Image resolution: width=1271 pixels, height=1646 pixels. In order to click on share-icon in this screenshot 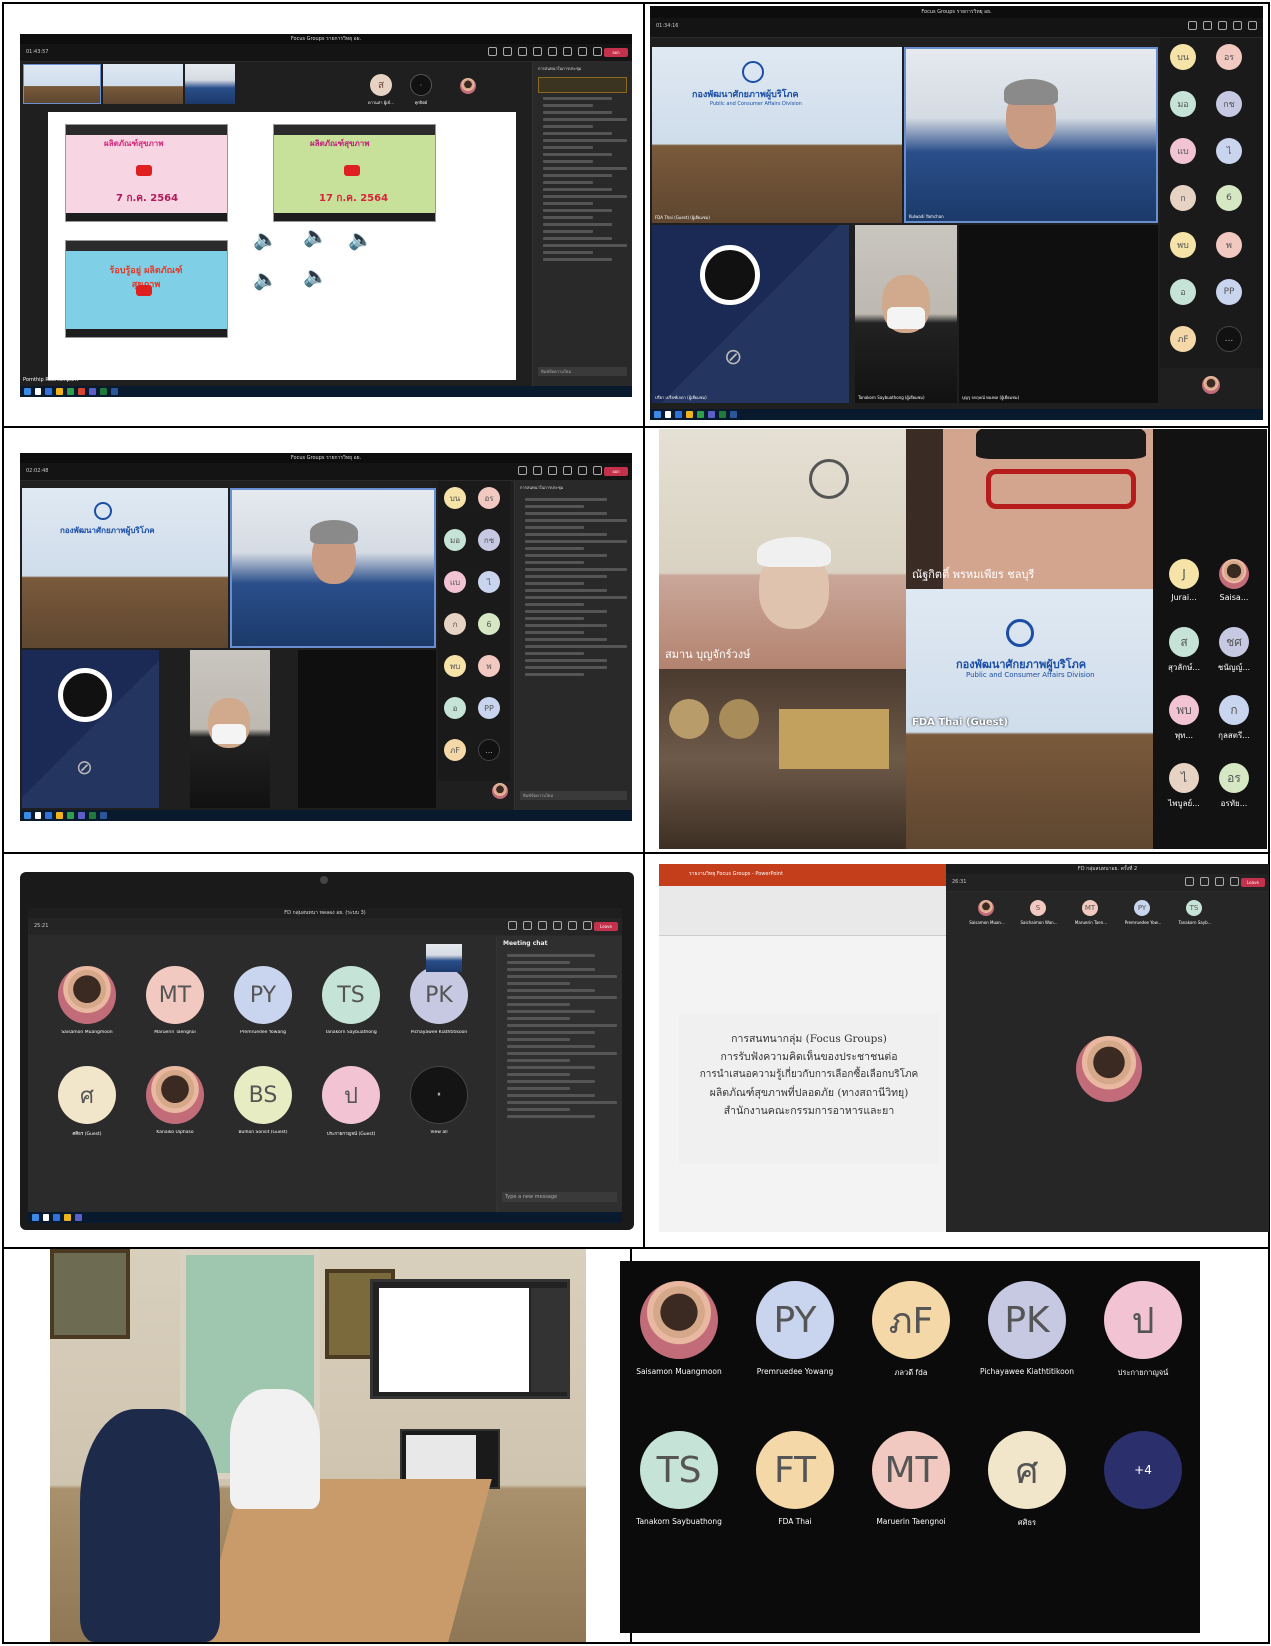, I will do `click(597, 51)`.